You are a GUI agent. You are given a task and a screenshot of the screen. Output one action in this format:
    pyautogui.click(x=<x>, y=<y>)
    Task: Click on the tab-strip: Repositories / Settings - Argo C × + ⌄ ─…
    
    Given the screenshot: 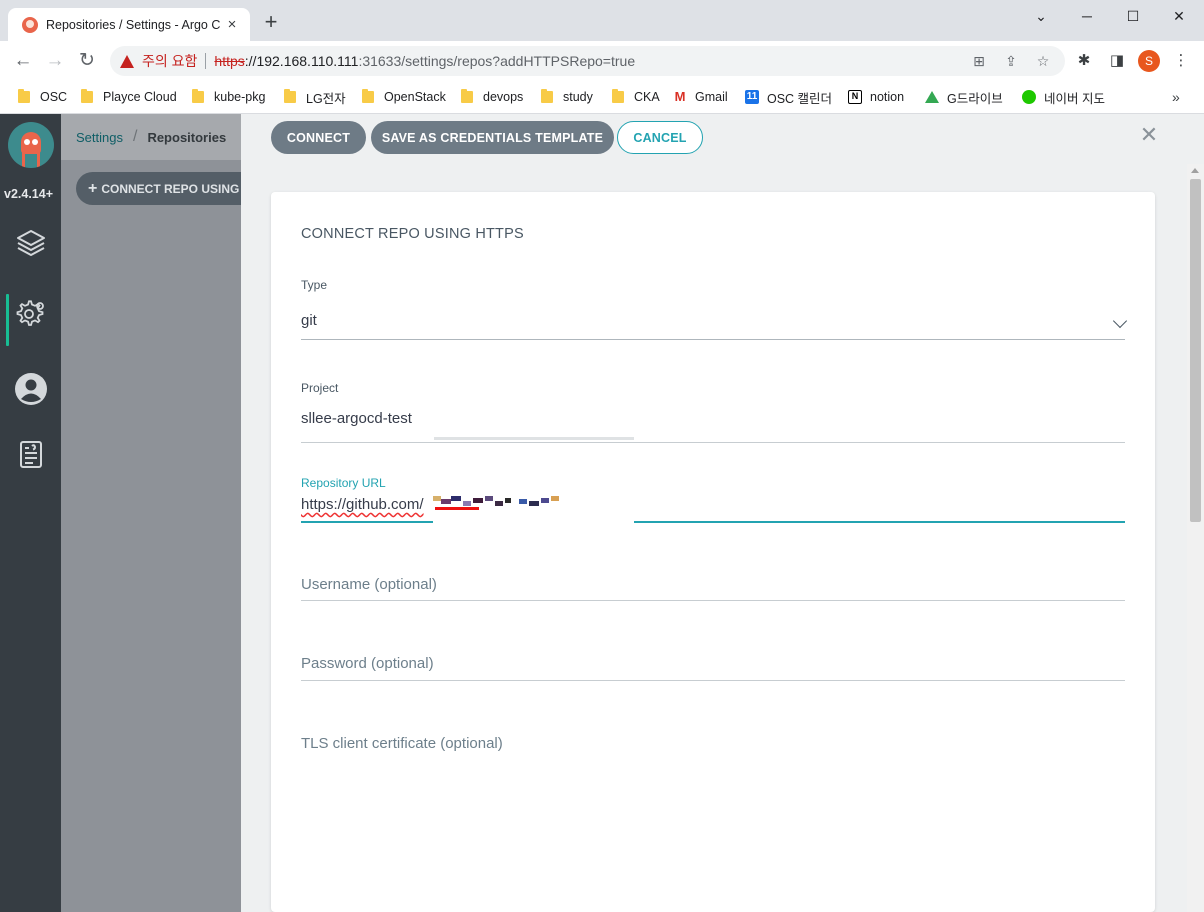 What is the action you would take?
    pyautogui.click(x=602, y=20)
    